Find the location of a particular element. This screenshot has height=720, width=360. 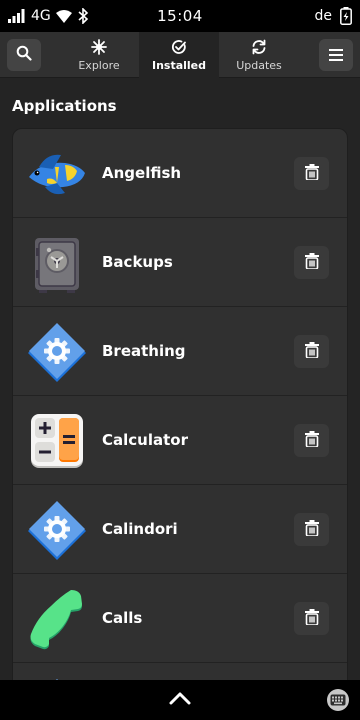

view-switcher: Explore Installed Updates is located at coordinates (179, 55).